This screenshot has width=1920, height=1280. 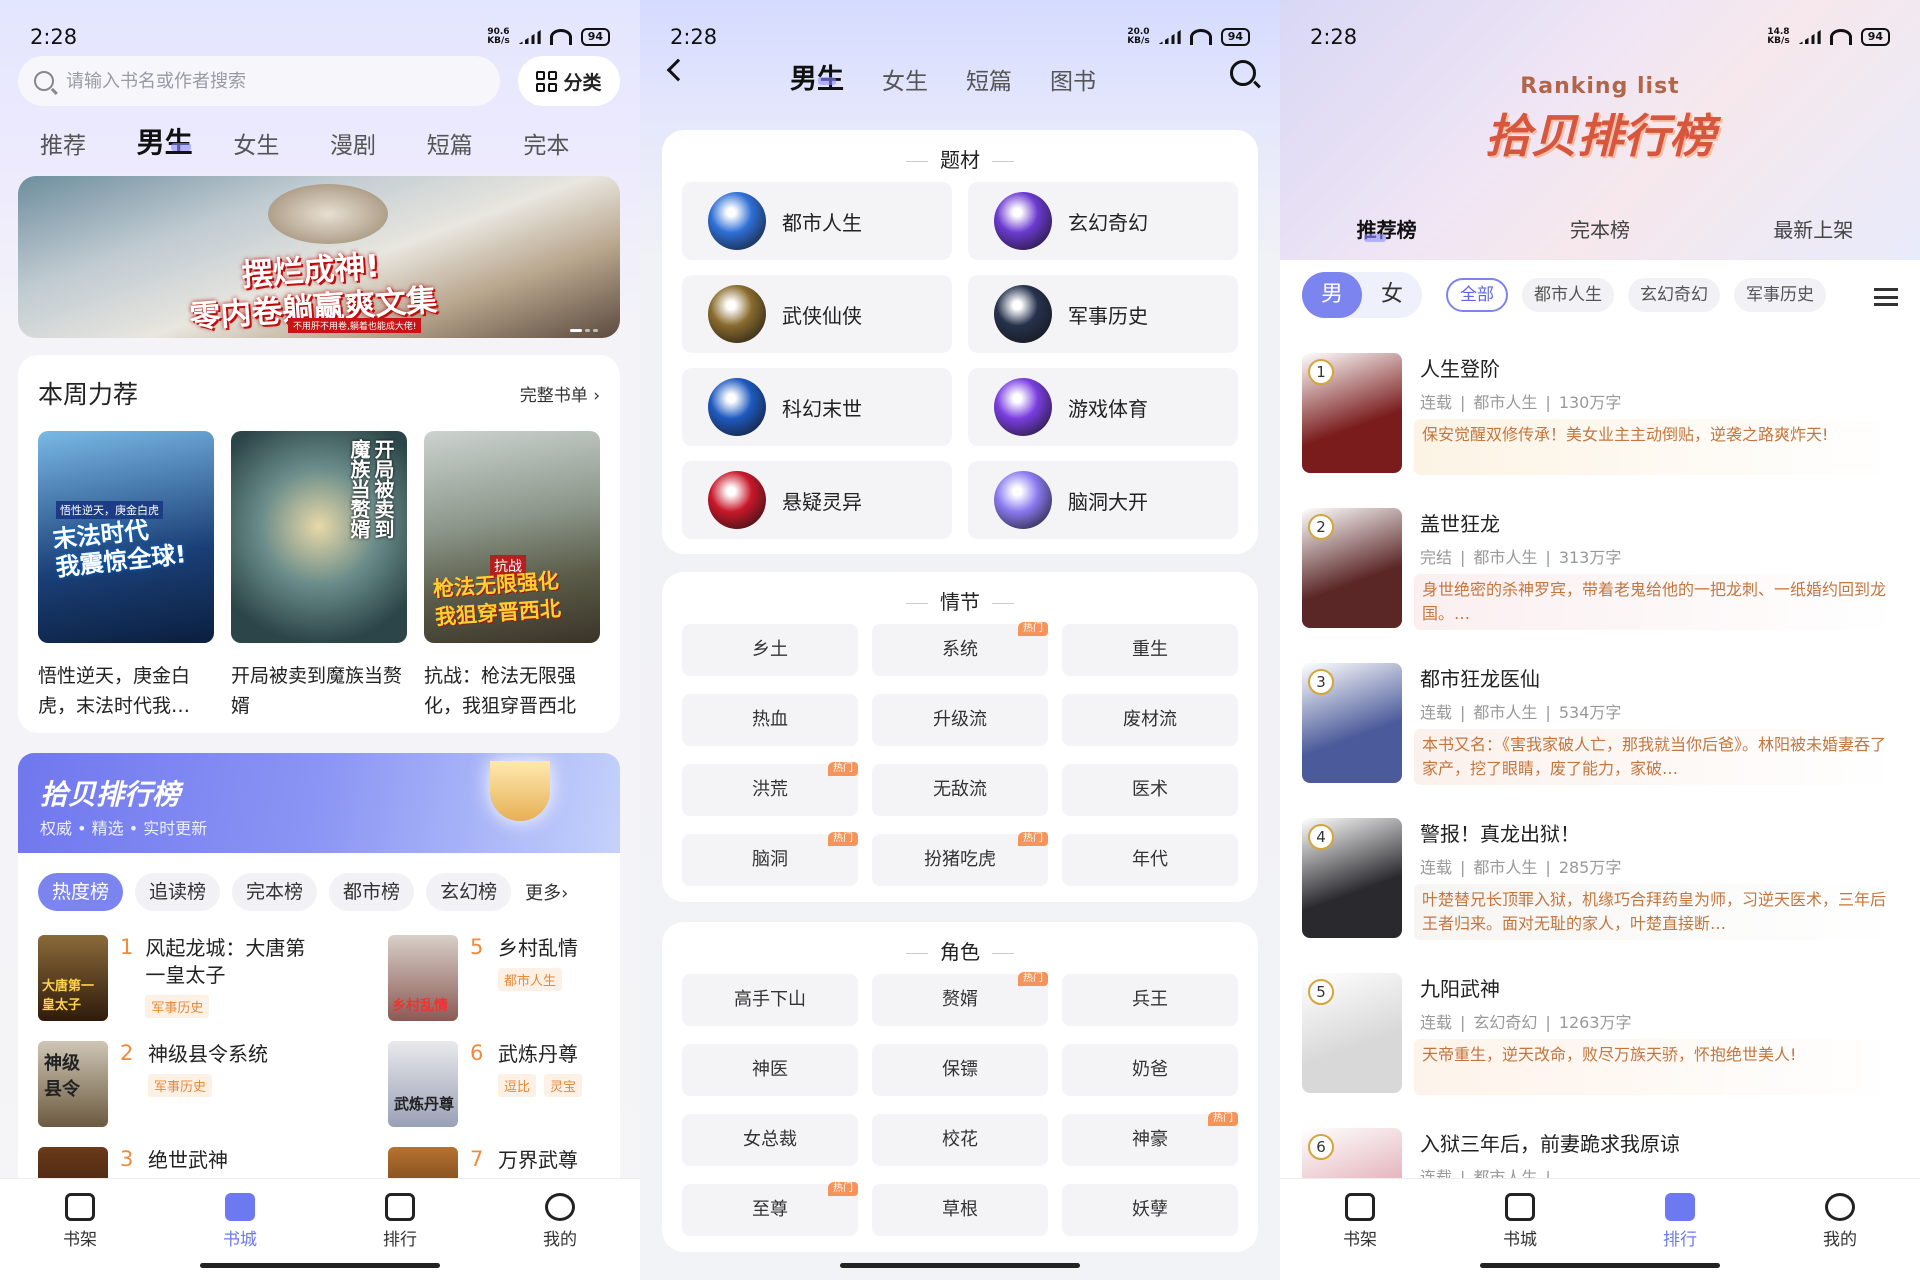 I want to click on book-meta: 连载 | 都市人生 | 534万字, so click(x=1521, y=712).